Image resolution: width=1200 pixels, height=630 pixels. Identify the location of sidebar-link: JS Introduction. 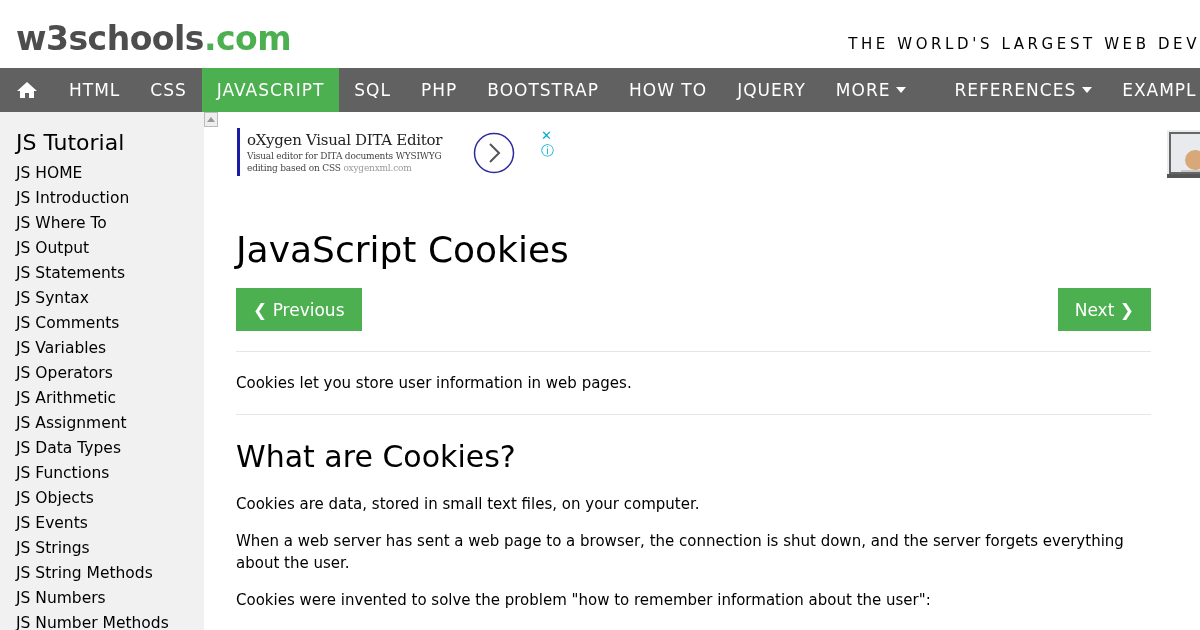
(110, 198).